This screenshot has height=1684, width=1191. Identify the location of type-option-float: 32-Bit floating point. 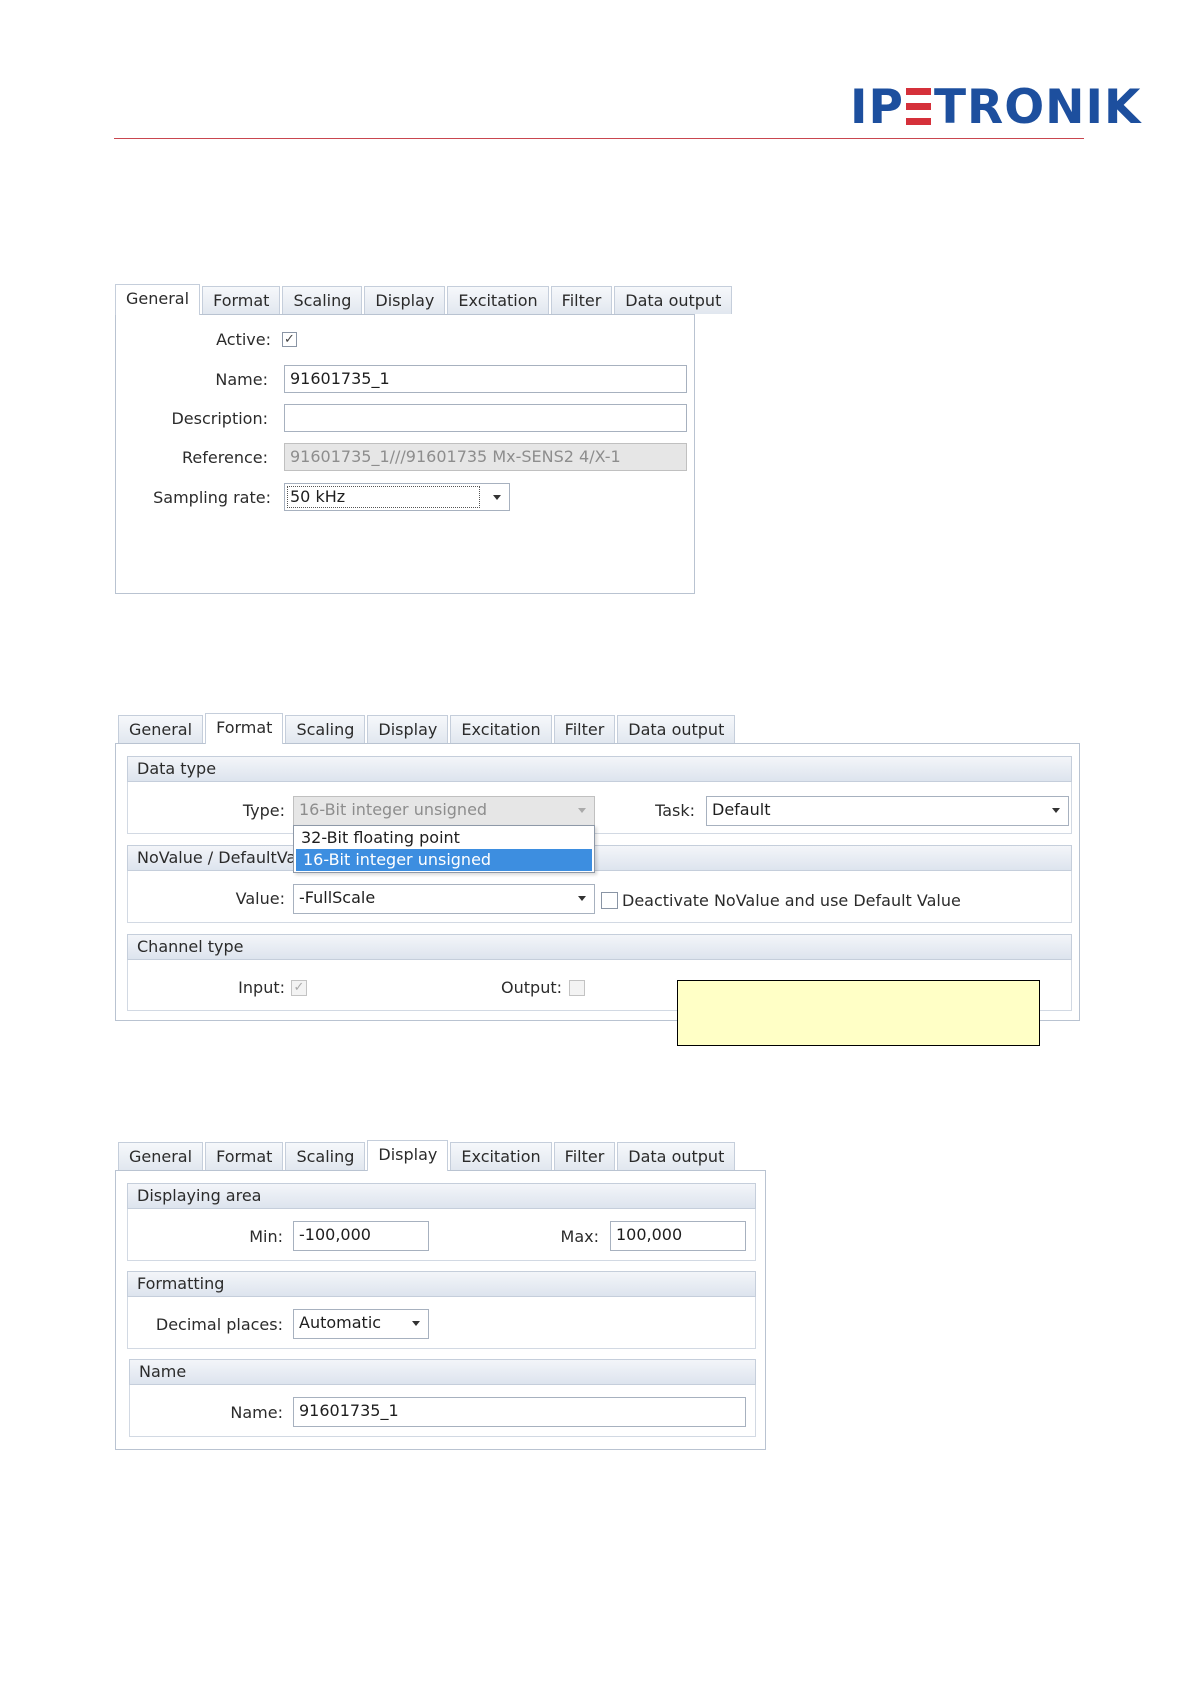
(444, 838).